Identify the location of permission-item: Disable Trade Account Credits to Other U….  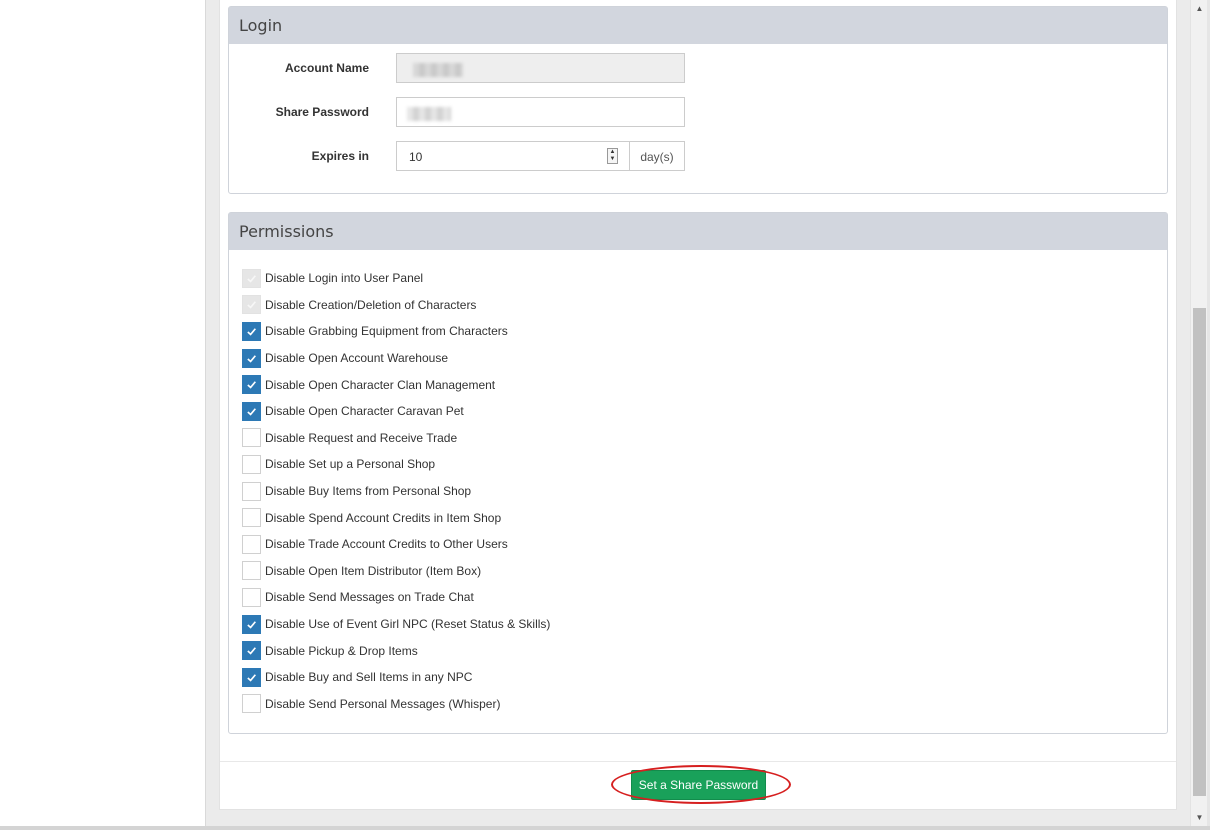
(396, 544).